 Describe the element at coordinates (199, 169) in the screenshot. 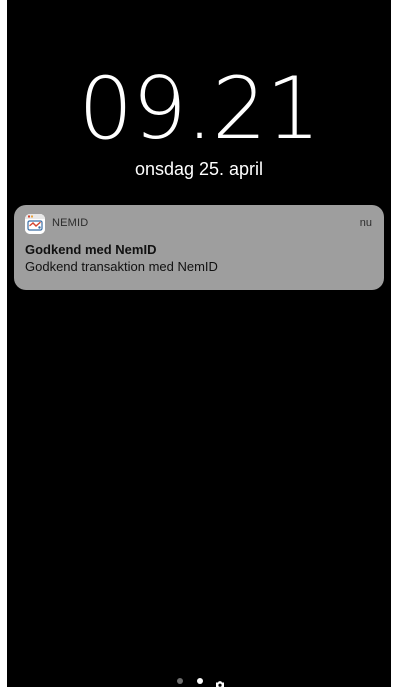

I see `lockscreen-date: onsdag 25. april` at that location.